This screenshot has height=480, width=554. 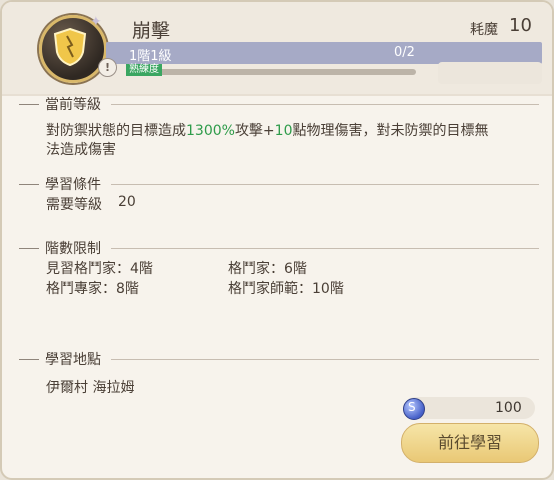 What do you see at coordinates (73, 360) in the screenshot?
I see `section-title: 學習地點` at bounding box center [73, 360].